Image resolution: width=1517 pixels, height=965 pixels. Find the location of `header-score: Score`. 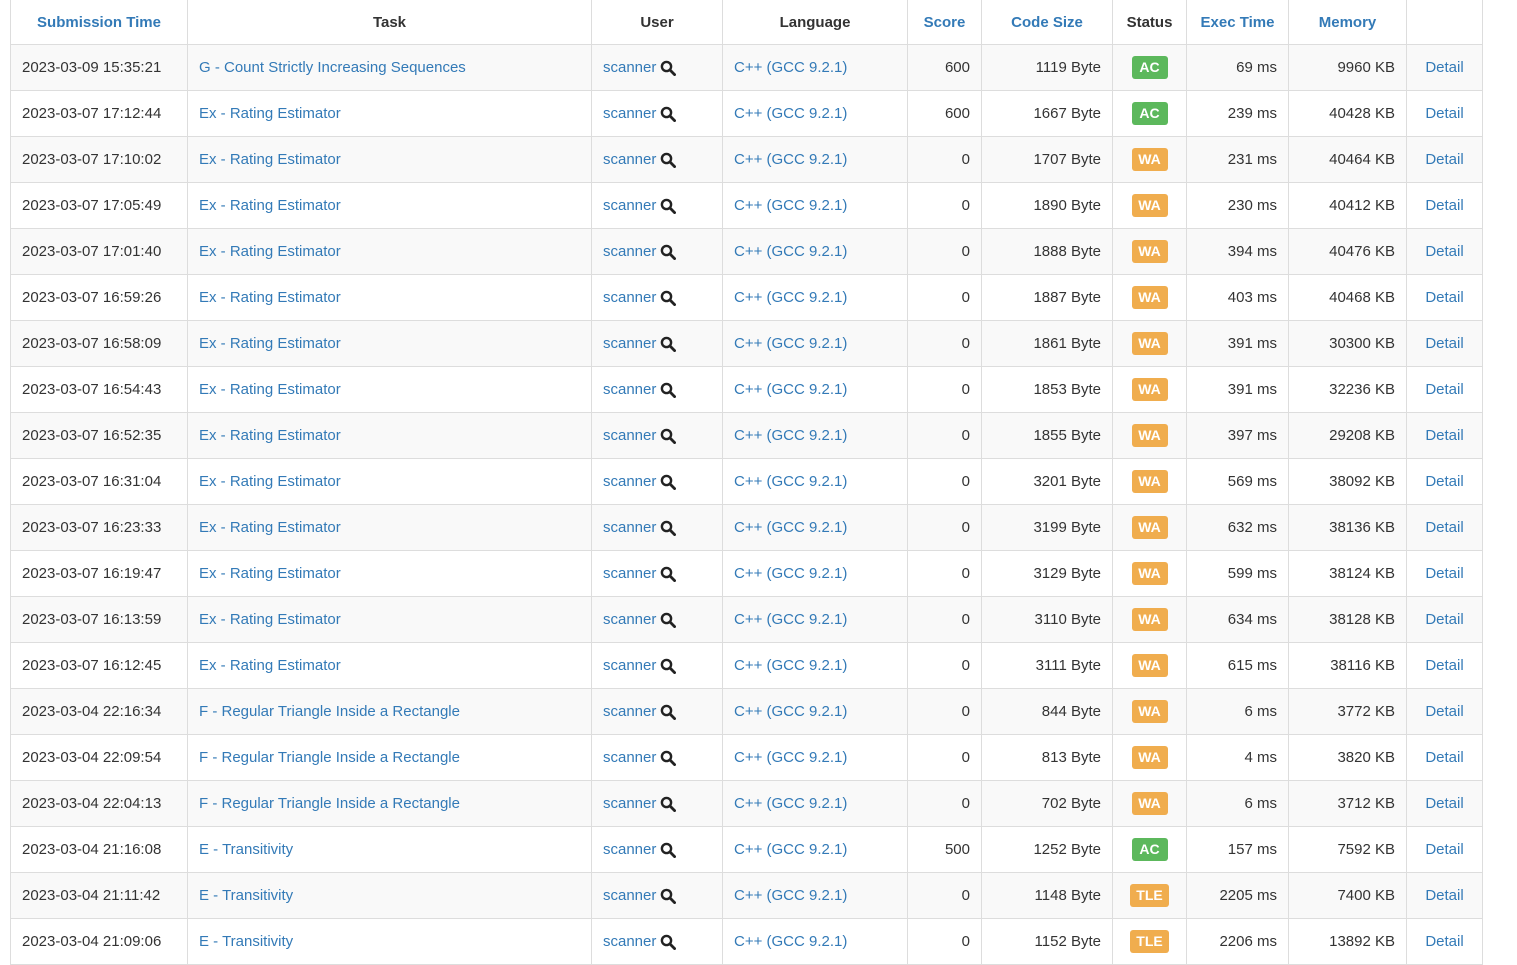

header-score: Score is located at coordinates (944, 22).